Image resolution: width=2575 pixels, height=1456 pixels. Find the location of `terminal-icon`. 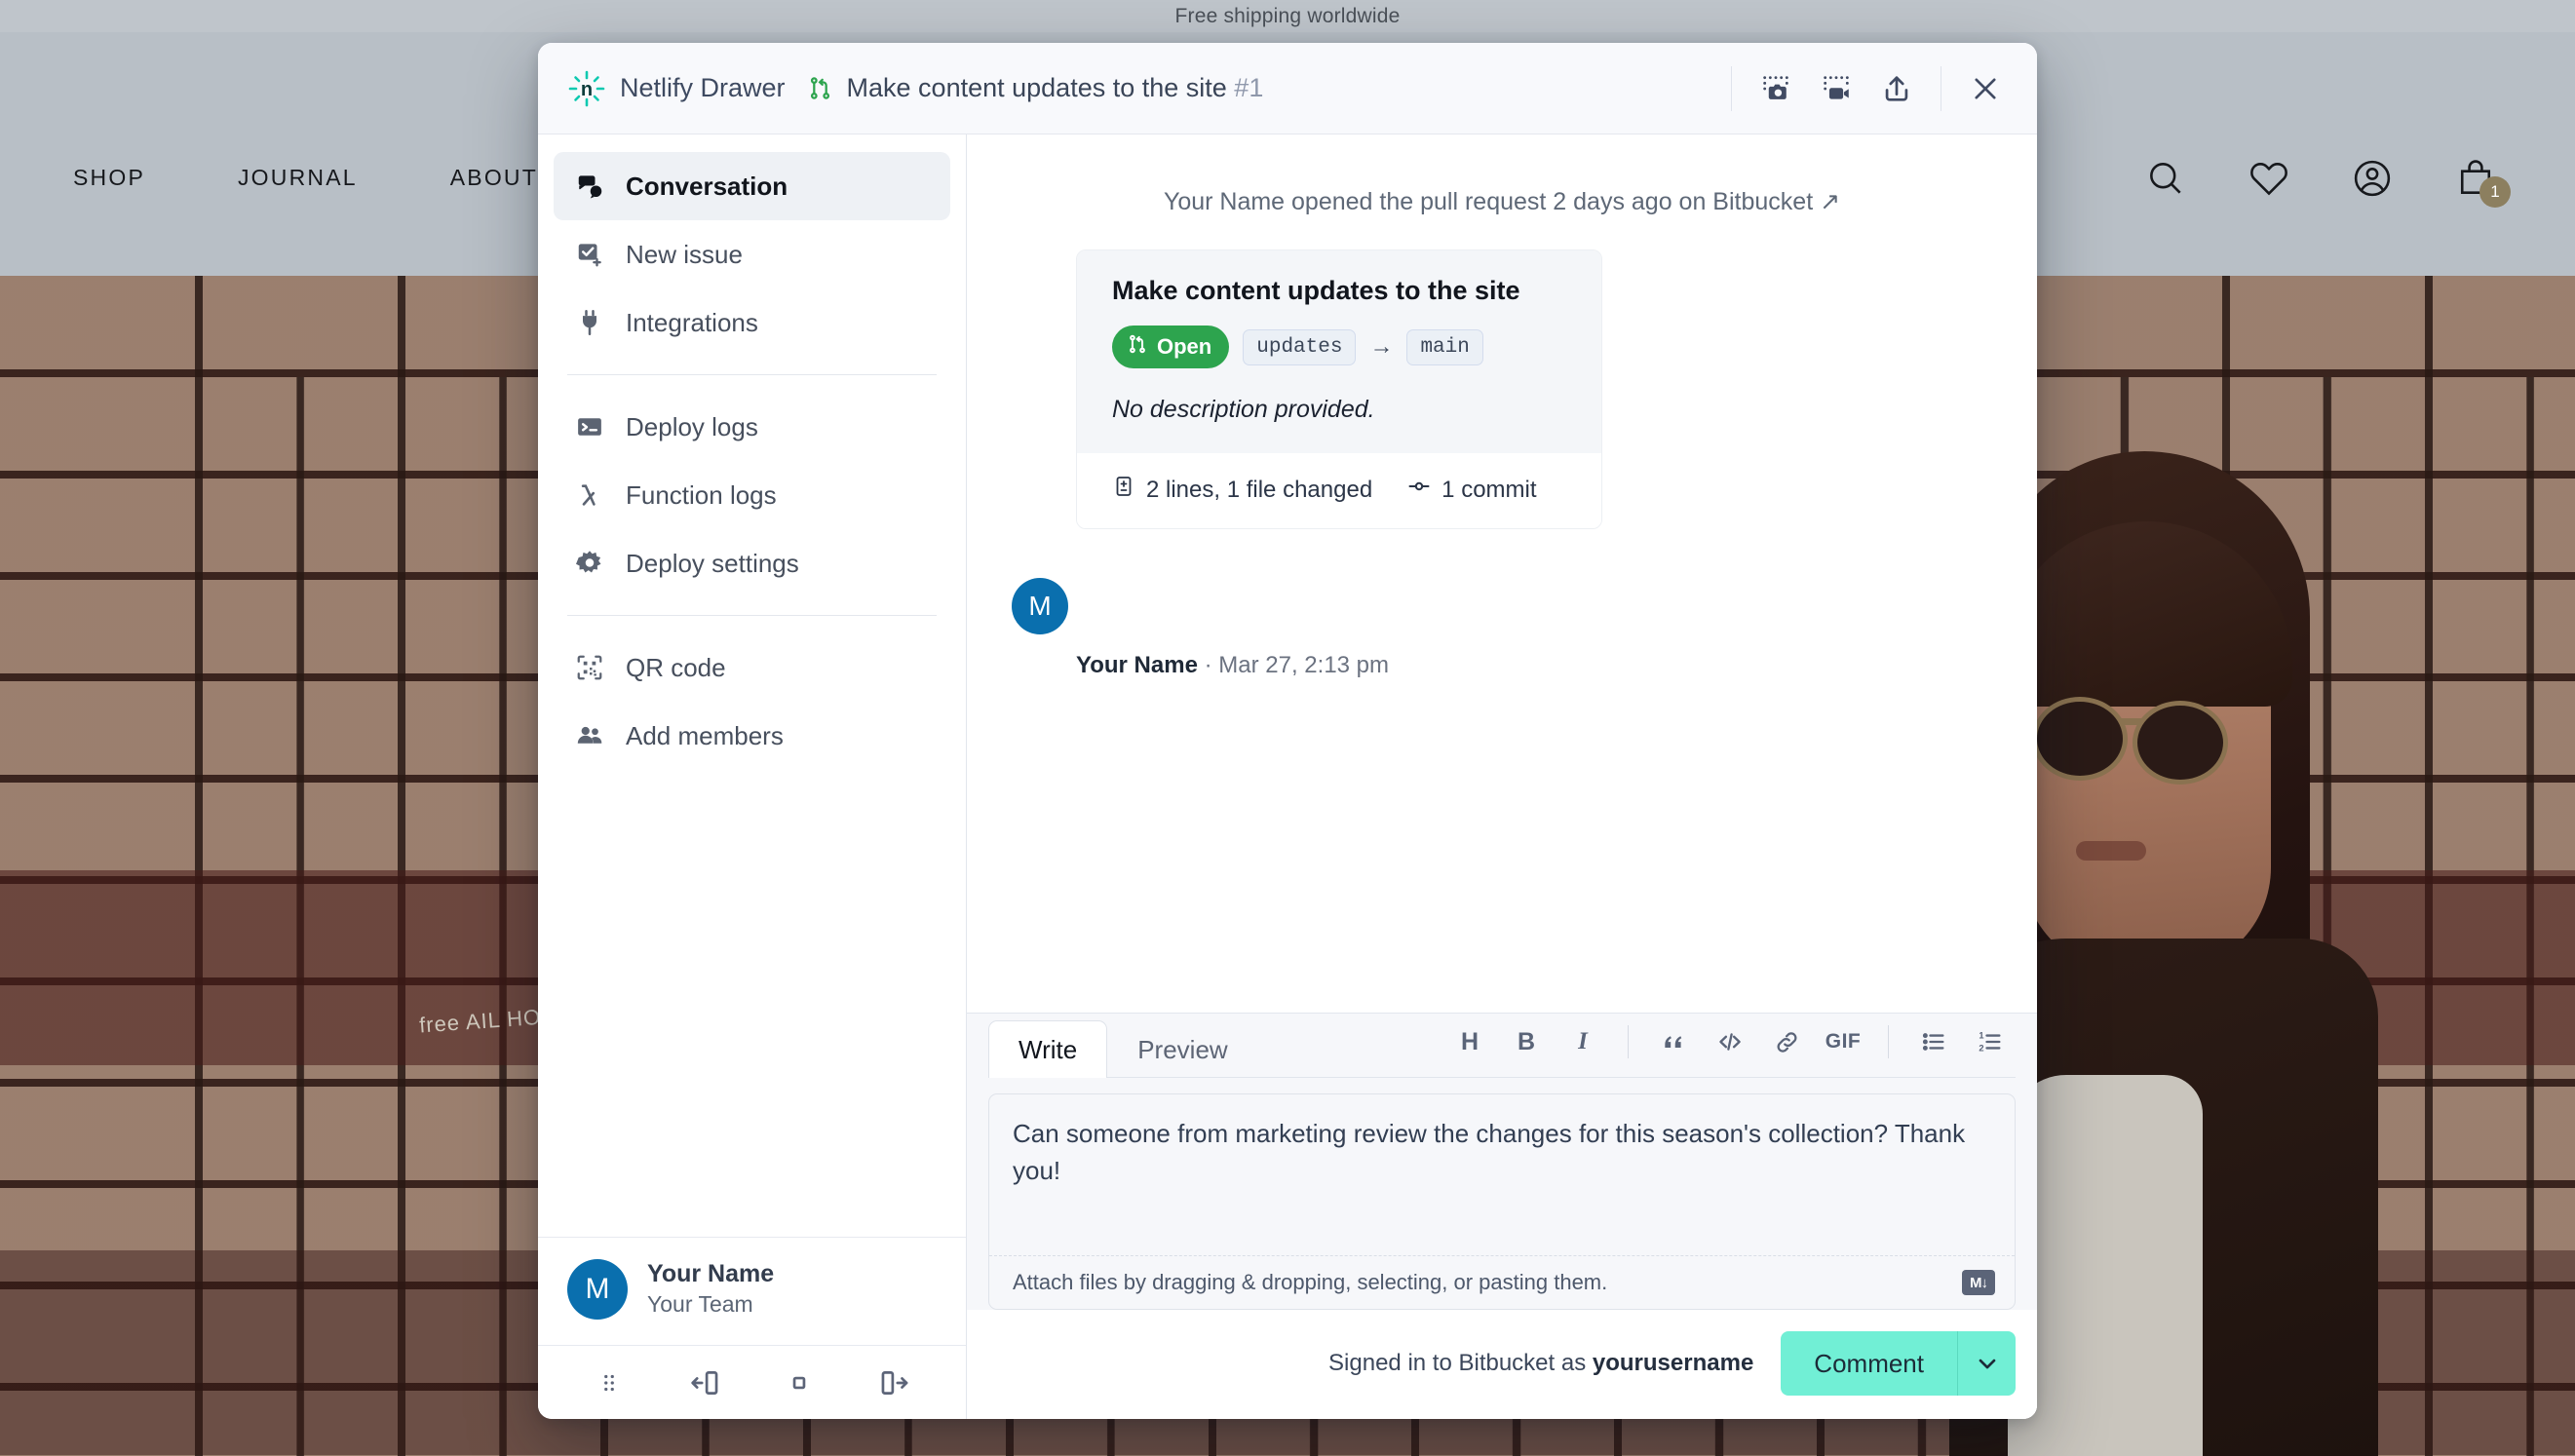

terminal-icon is located at coordinates (589, 426).